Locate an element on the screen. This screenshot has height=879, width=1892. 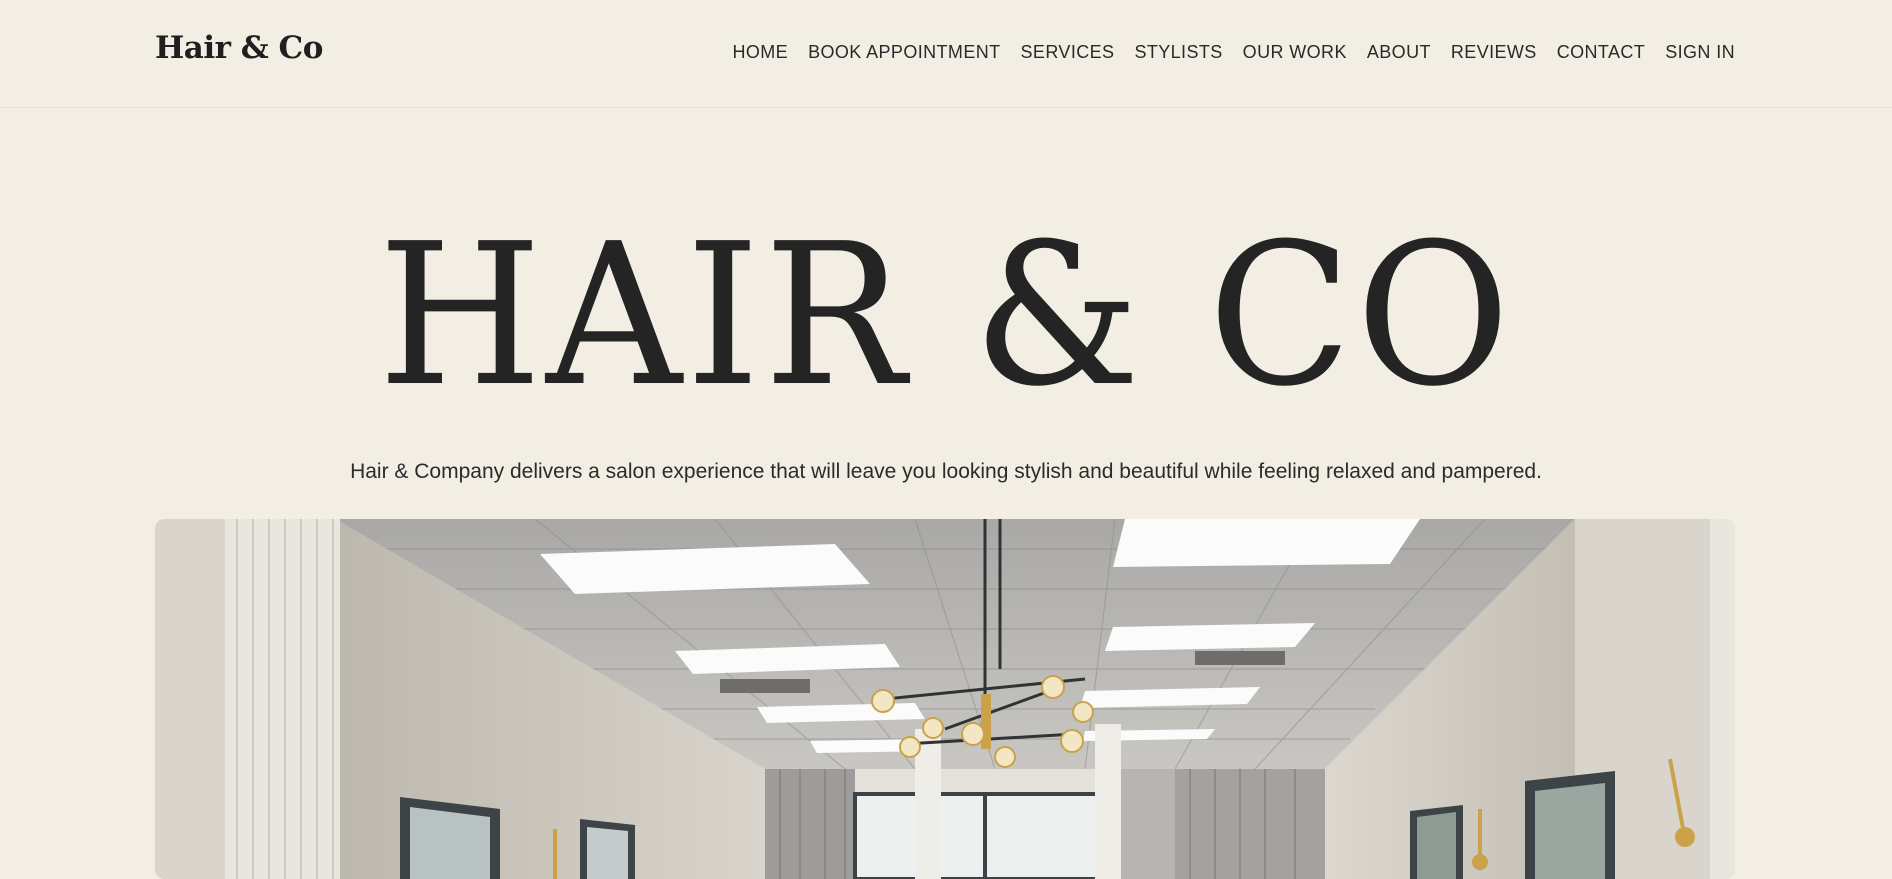
nav-stylists: STYLISTS is located at coordinates (1178, 52).